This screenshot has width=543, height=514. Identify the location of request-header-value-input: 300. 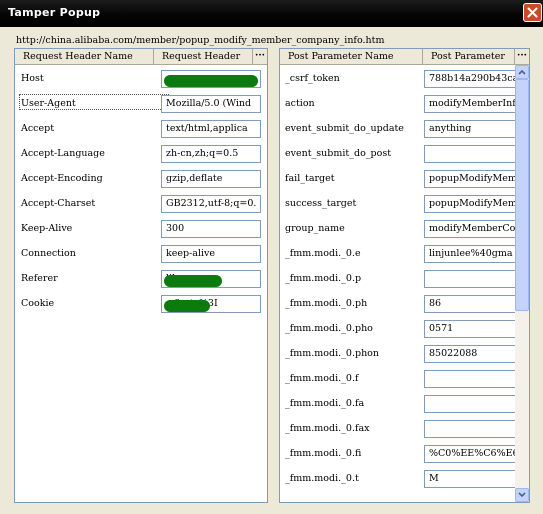
(211, 229).